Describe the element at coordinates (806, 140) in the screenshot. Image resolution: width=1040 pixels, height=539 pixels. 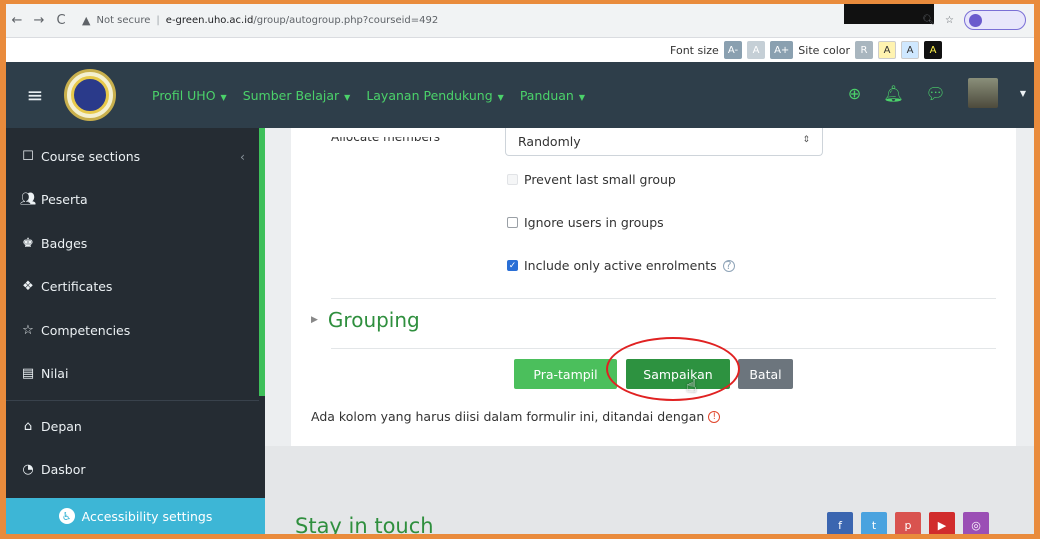
I see `select-arrows-icon: ⇕` at that location.